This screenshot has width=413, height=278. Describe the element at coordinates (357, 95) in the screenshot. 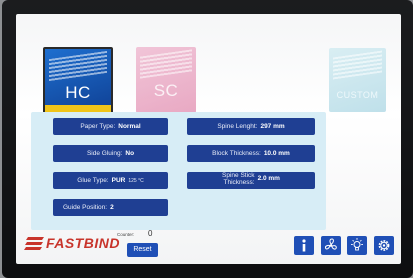

I see `mode-custom-label: CUSTOM` at that location.